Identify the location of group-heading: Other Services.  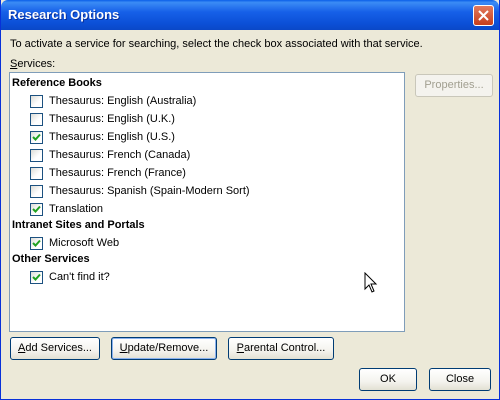
(51, 259).